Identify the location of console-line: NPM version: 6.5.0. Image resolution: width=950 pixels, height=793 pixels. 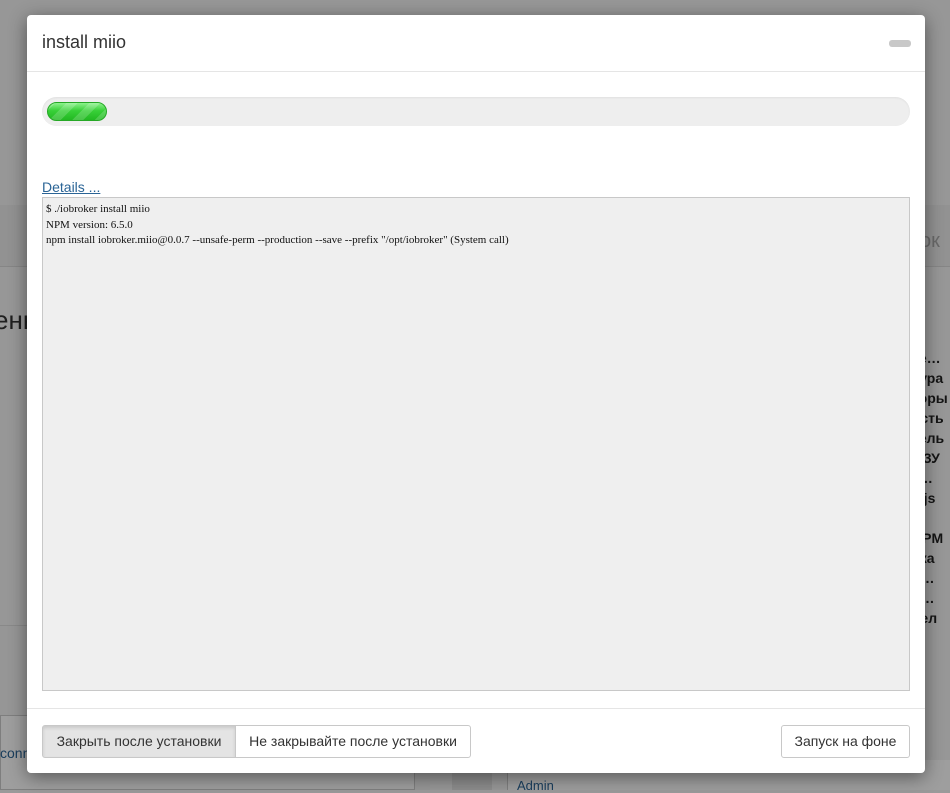
(89, 224).